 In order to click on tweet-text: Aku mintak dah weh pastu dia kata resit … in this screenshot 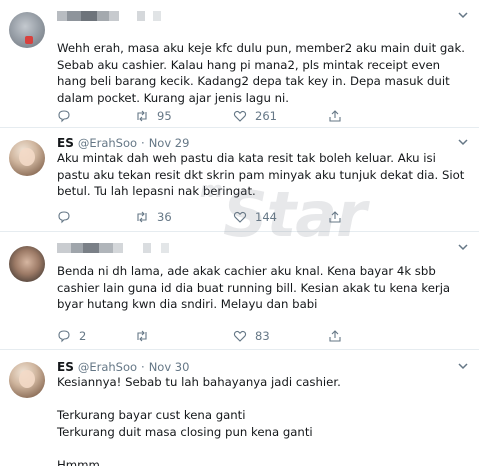, I will do `click(261, 174)`.